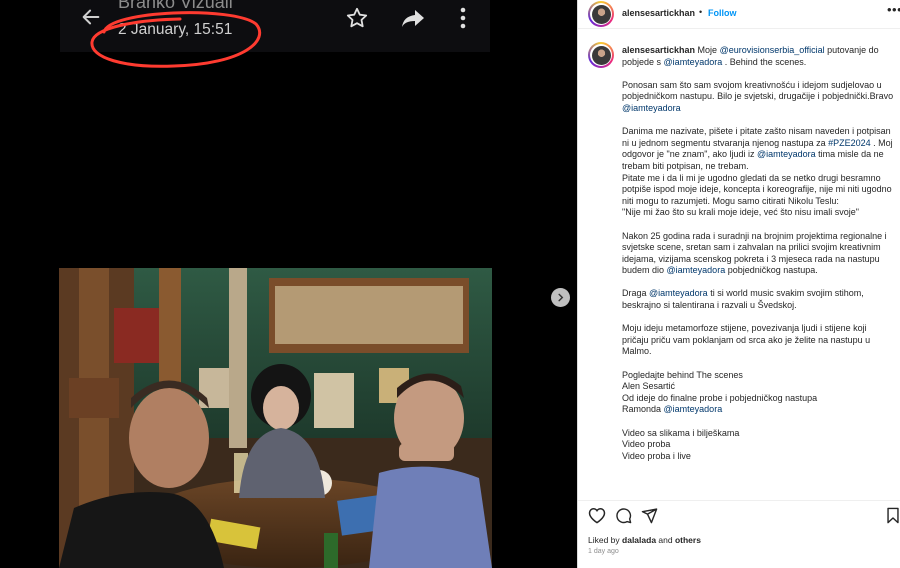 The width and height of the screenshot is (900, 568). I want to click on bookmark-icon, so click(893, 515).